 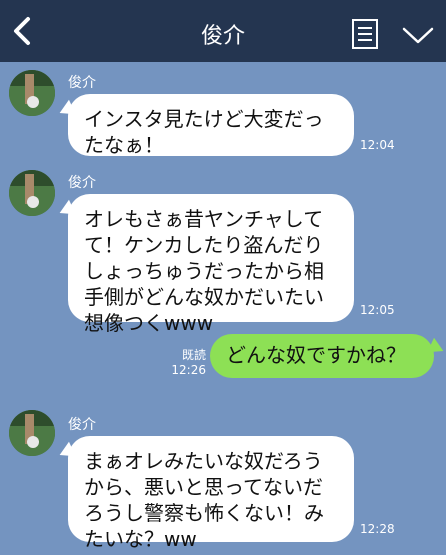 I want to click on message-bubble: インスタ見たけど大変だったなぁ！, so click(x=211, y=125).